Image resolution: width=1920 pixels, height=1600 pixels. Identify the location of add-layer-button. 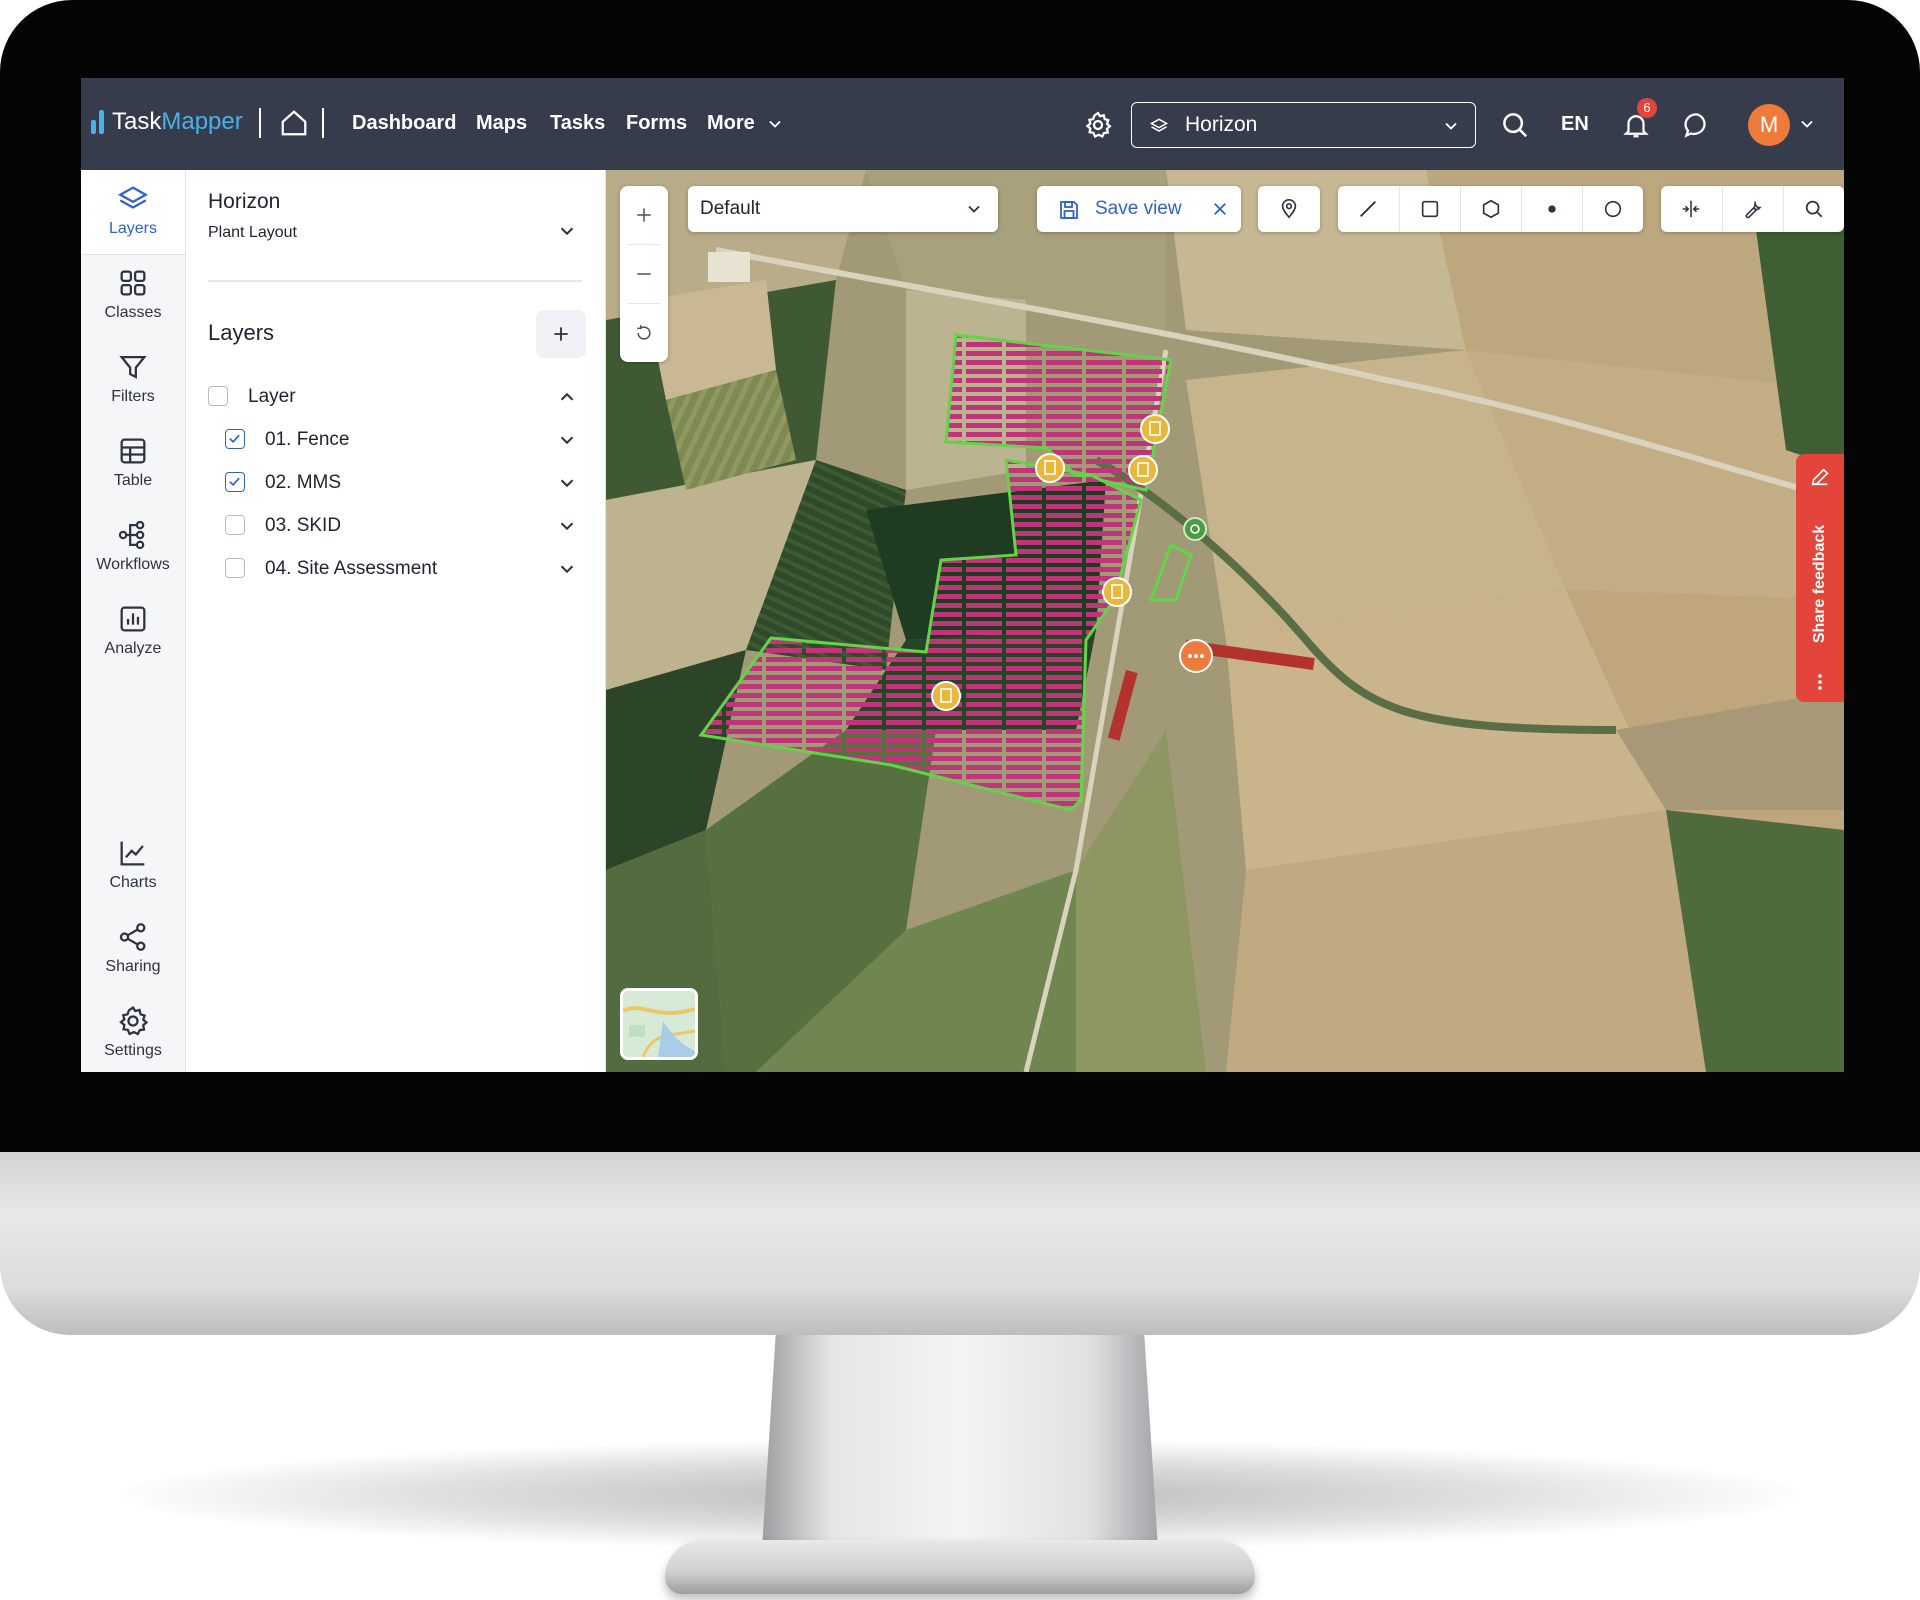
(561, 334).